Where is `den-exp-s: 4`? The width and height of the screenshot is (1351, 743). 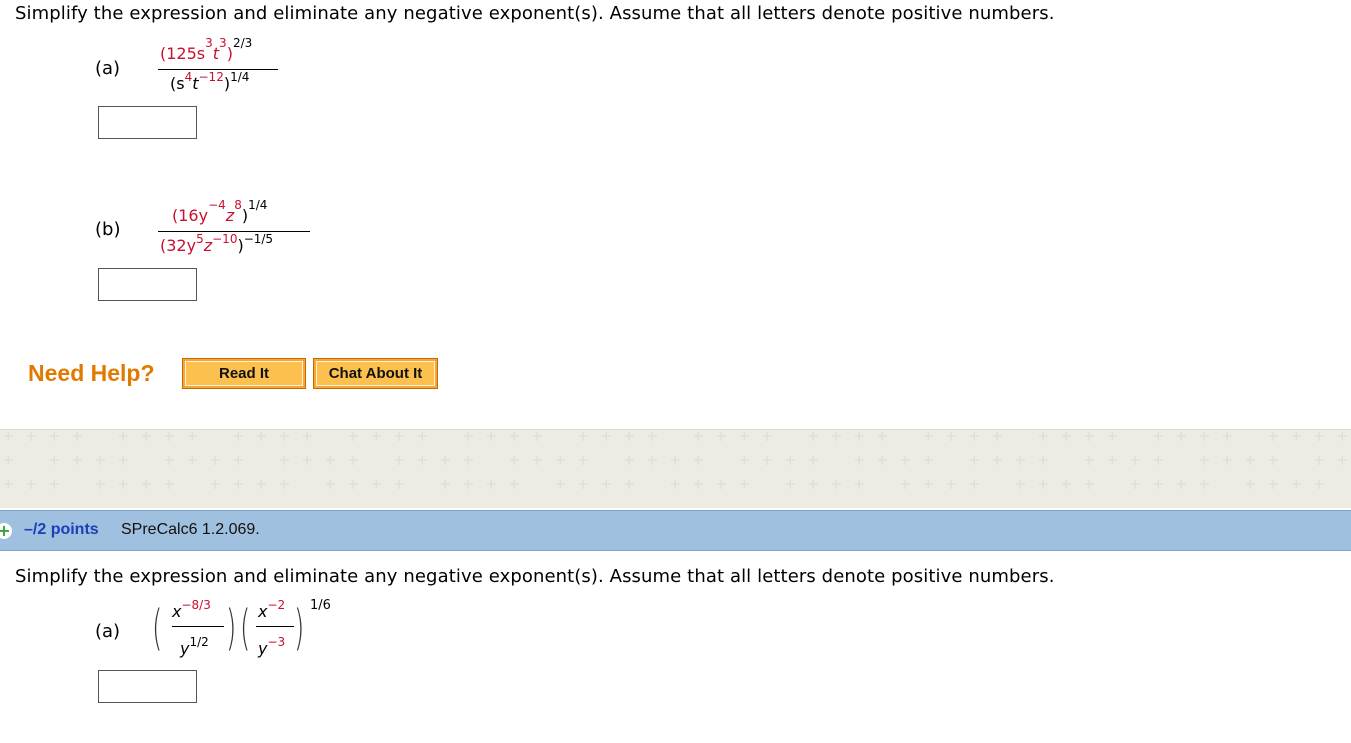 den-exp-s: 4 is located at coordinates (188, 77).